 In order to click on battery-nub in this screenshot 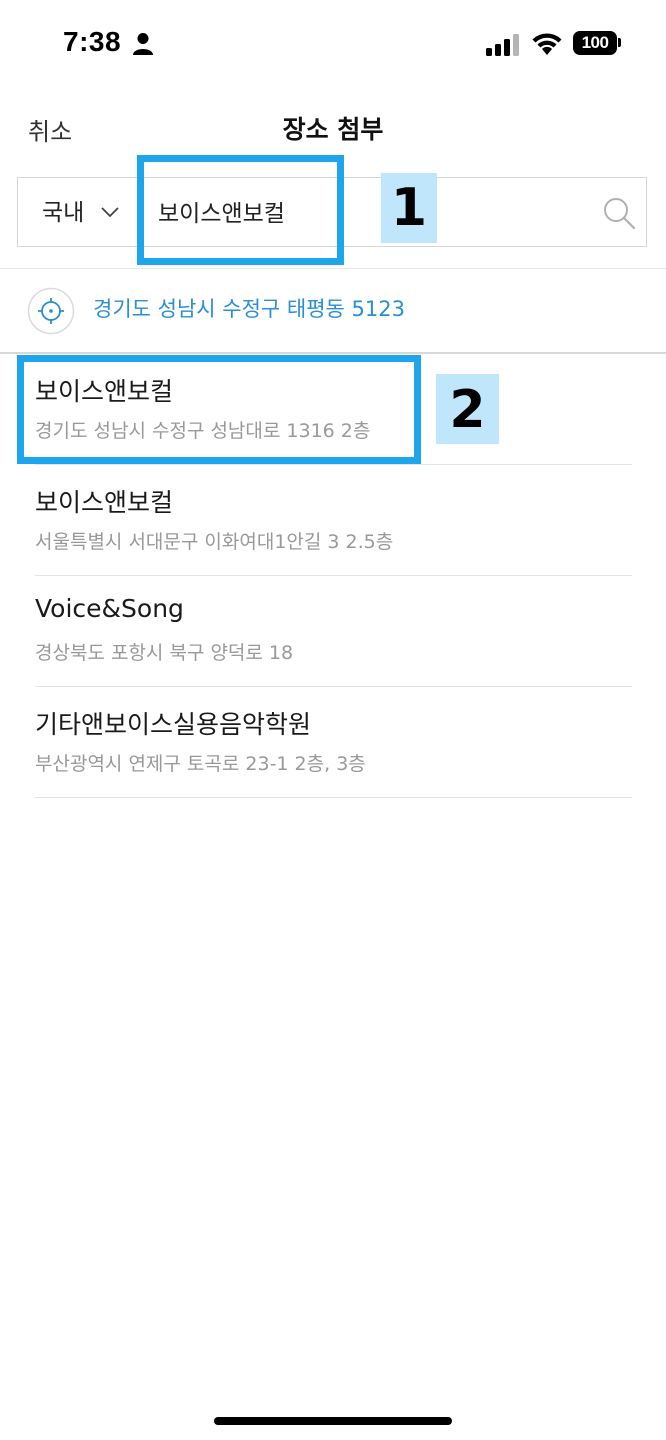, I will do `click(619, 42)`.